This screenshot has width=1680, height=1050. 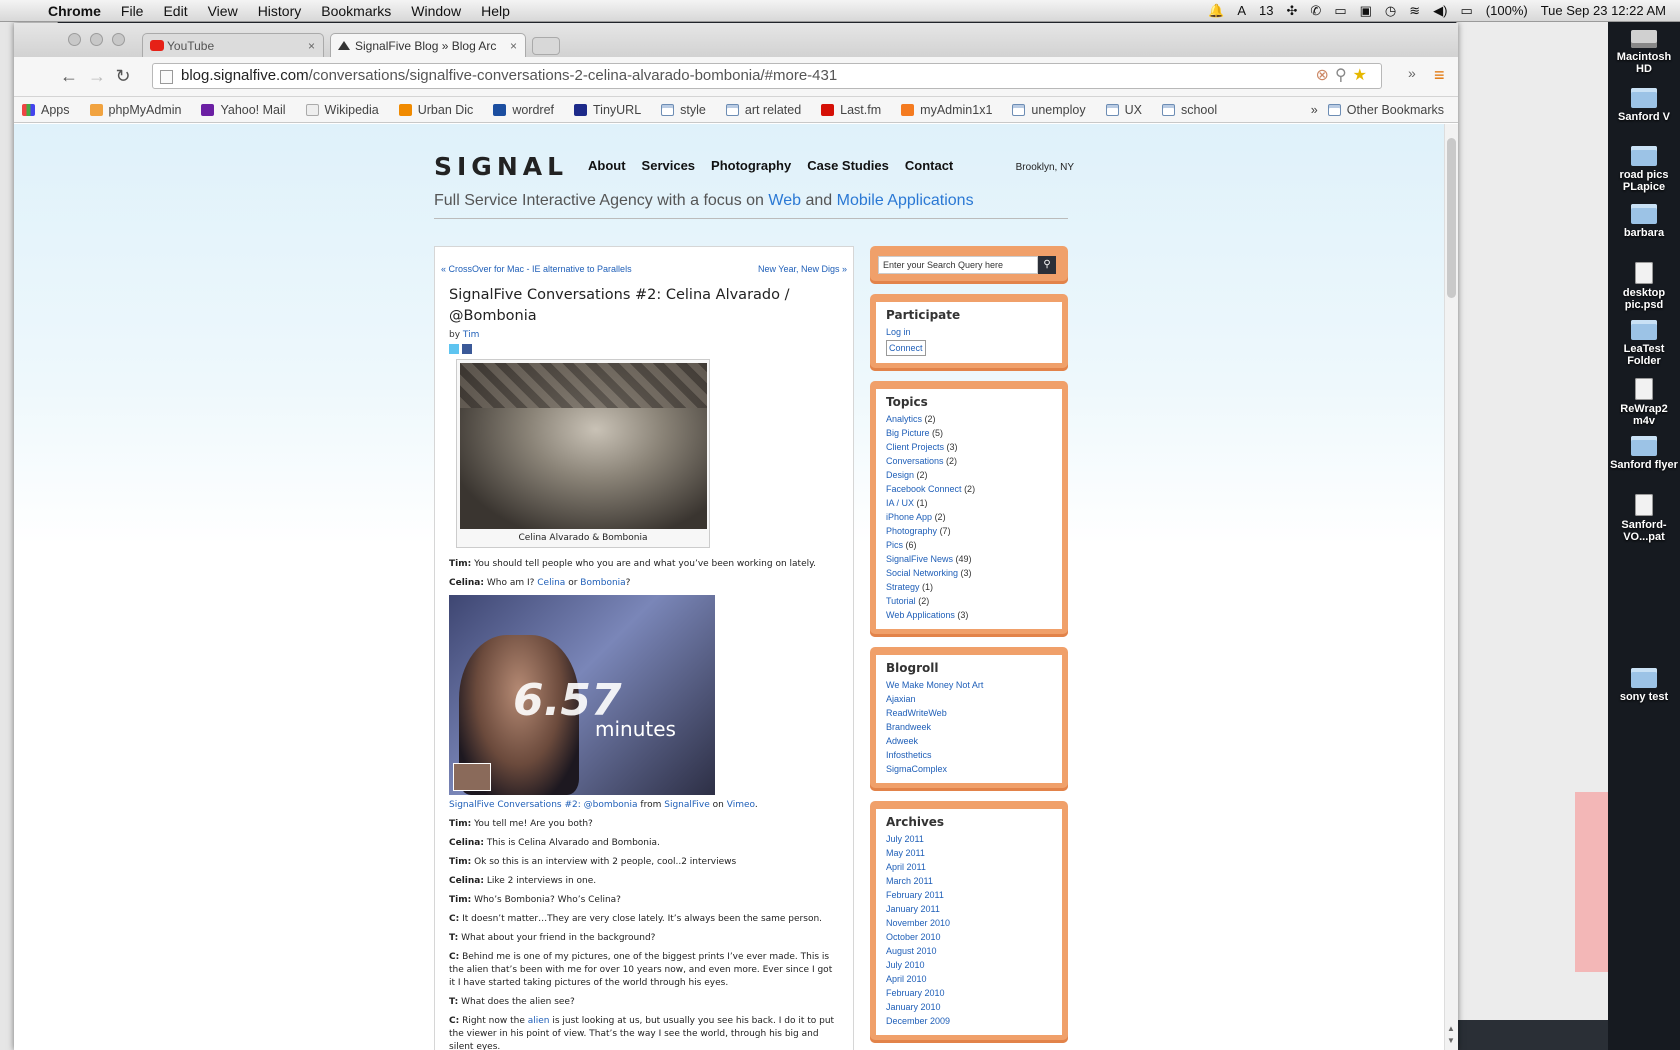 I want to click on login-link: Log in, so click(x=898, y=332).